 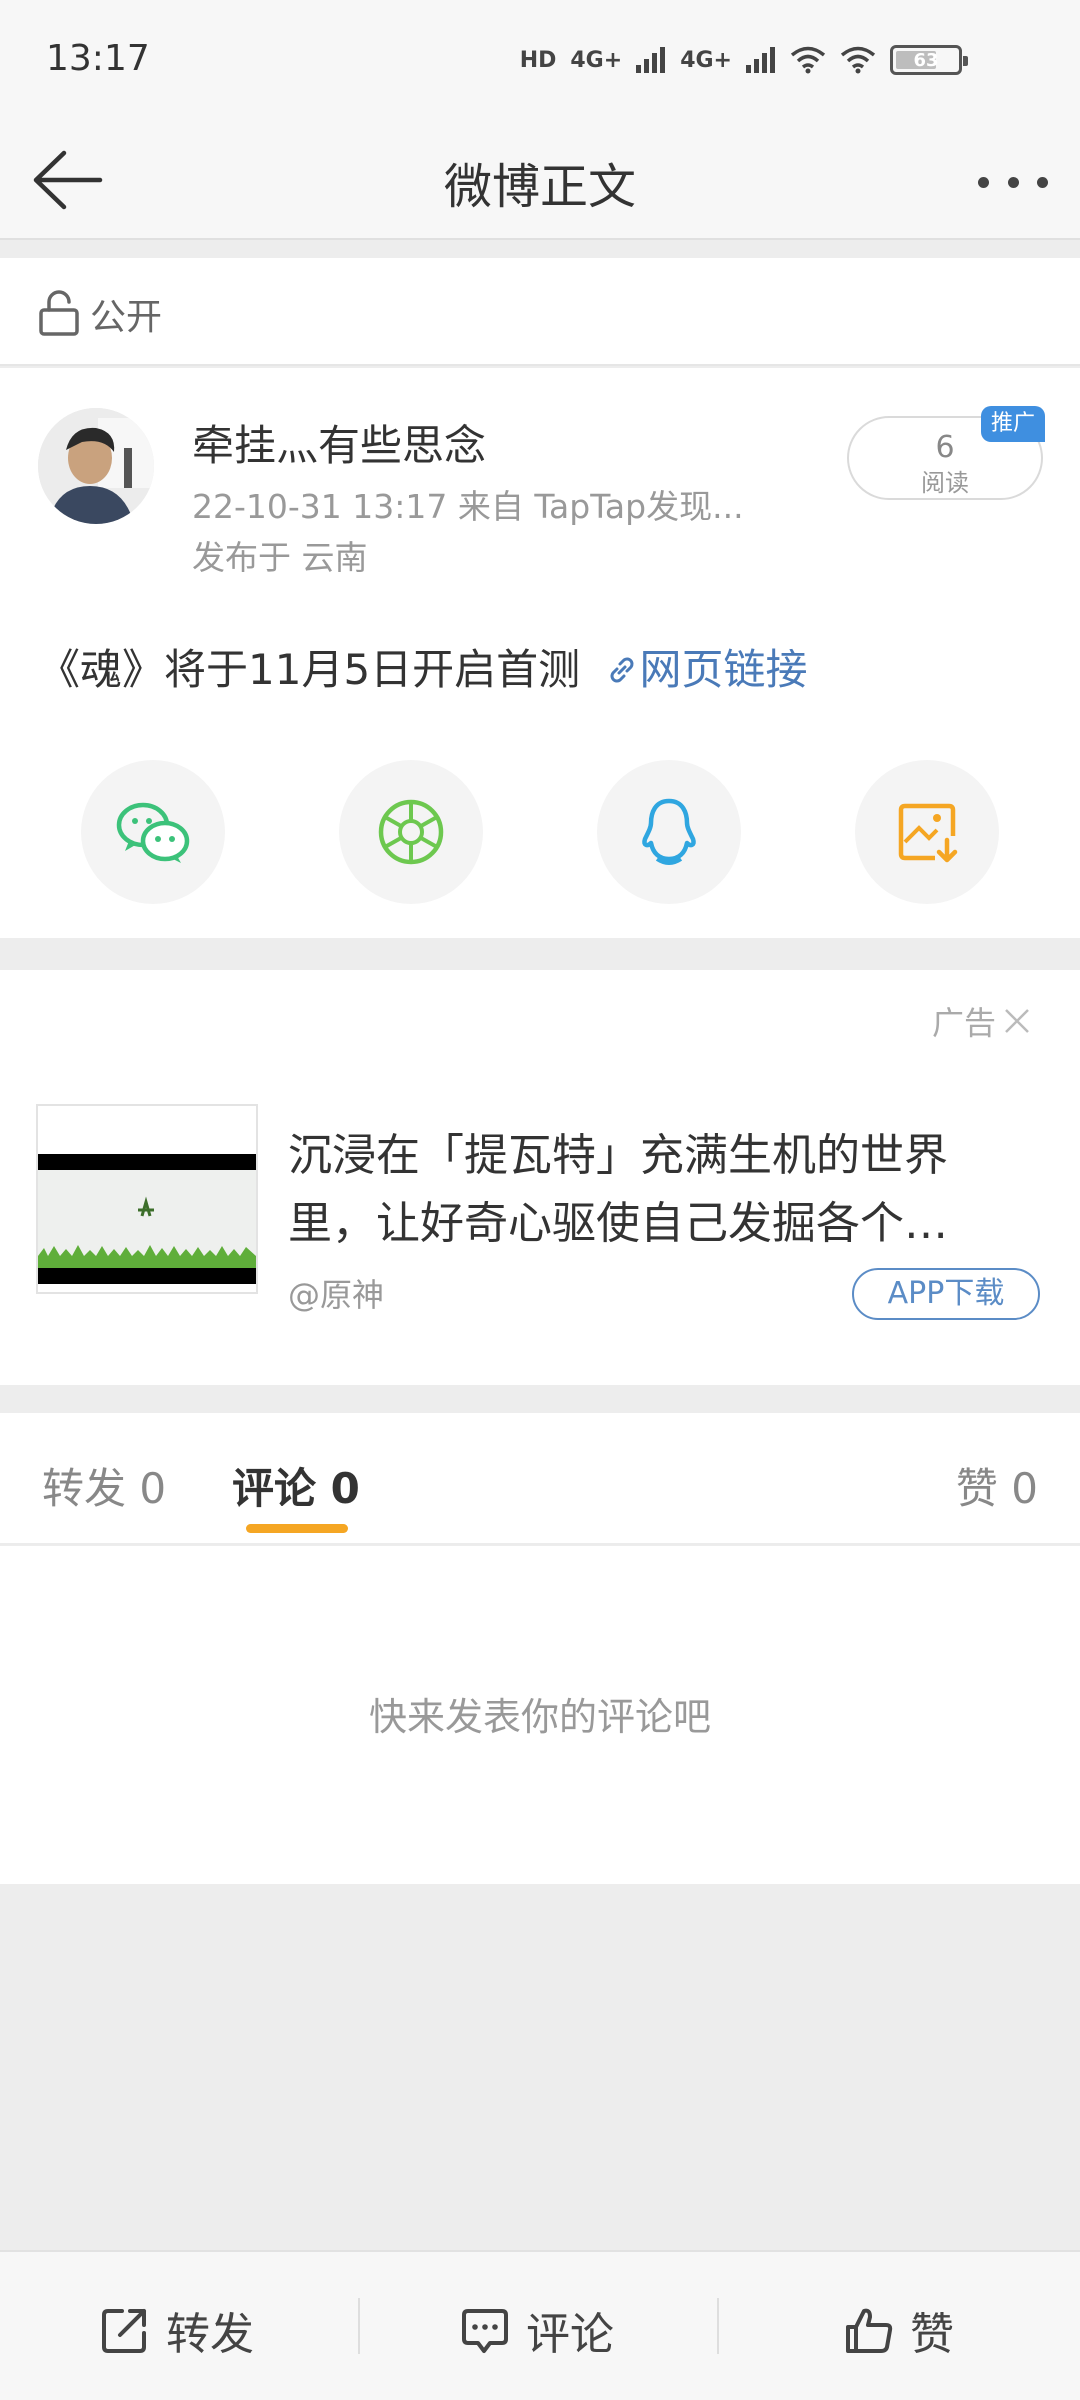 What do you see at coordinates (540, 312) in the screenshot?
I see `visibility-row: 公开` at bounding box center [540, 312].